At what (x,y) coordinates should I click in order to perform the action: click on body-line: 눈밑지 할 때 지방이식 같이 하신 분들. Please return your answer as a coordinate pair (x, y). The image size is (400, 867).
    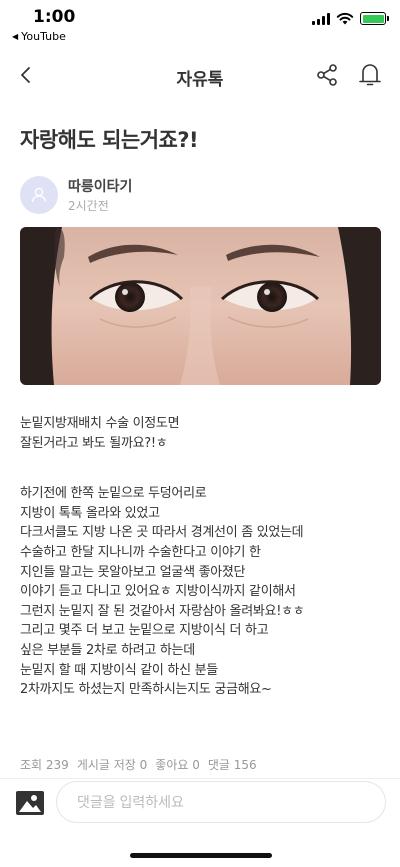
    Looking at the image, I should click on (119, 670).